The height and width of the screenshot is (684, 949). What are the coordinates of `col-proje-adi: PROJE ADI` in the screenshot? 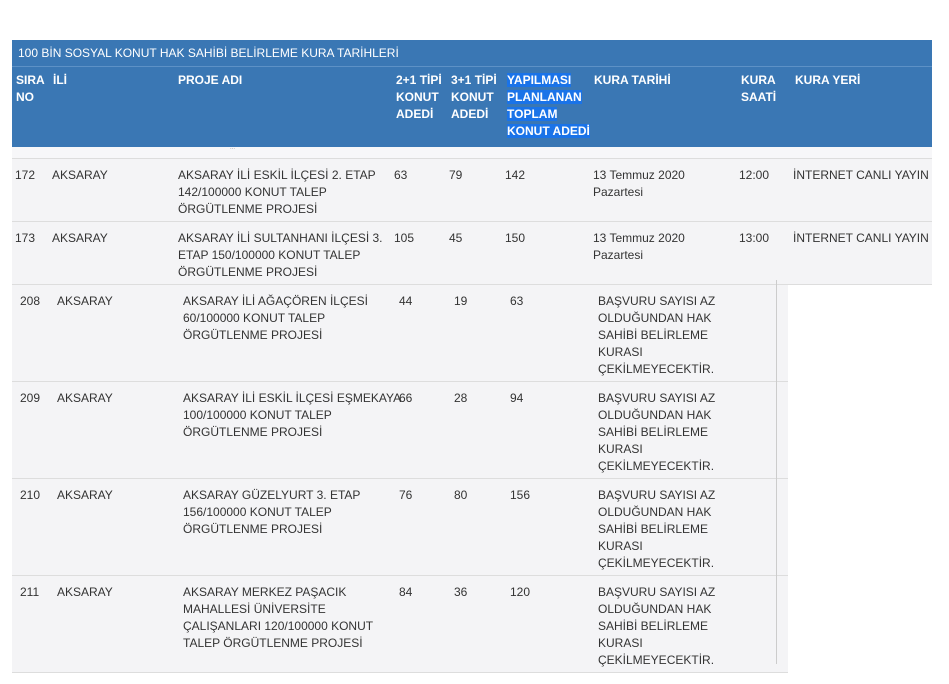 It's located at (210, 80).